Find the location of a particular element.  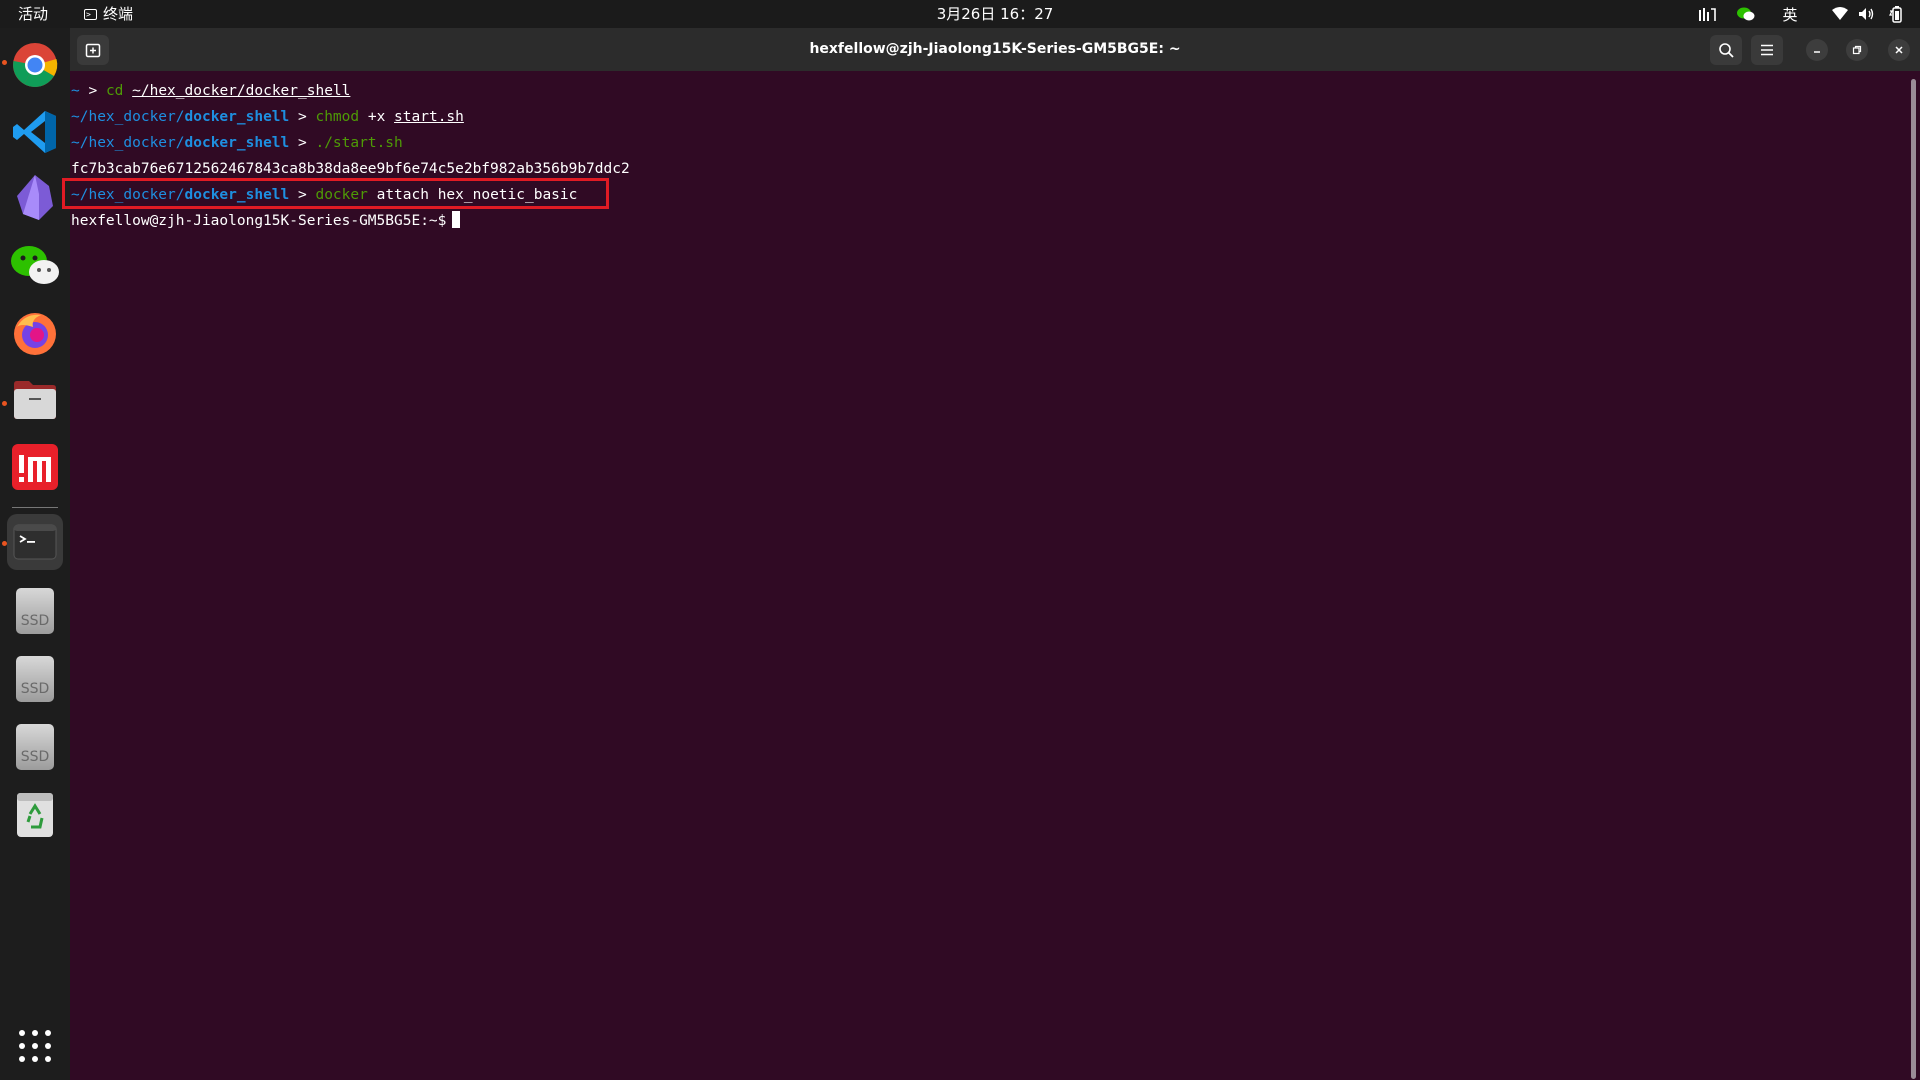

dock-ssd-drive-2: SSD is located at coordinates (35, 679).